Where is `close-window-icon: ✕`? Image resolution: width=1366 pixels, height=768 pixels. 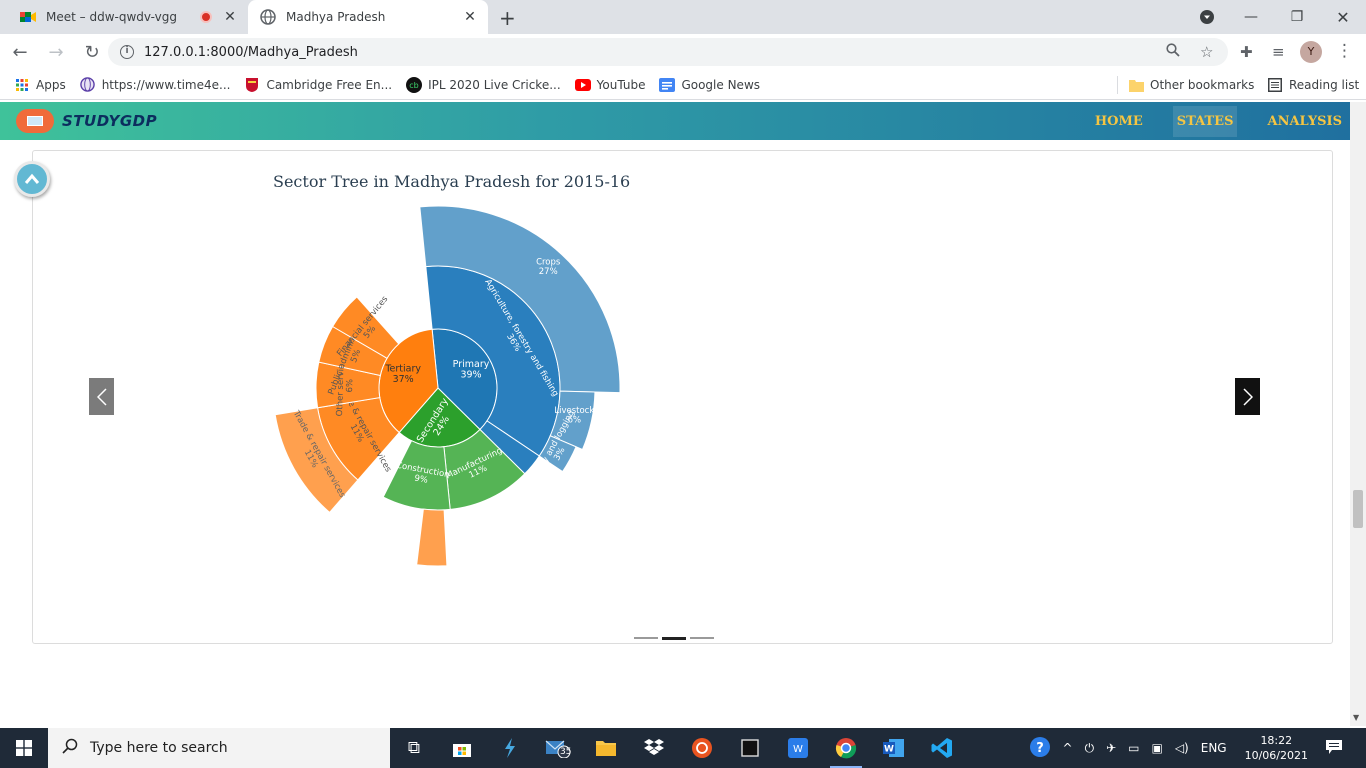 close-window-icon: ✕ is located at coordinates (1343, 17).